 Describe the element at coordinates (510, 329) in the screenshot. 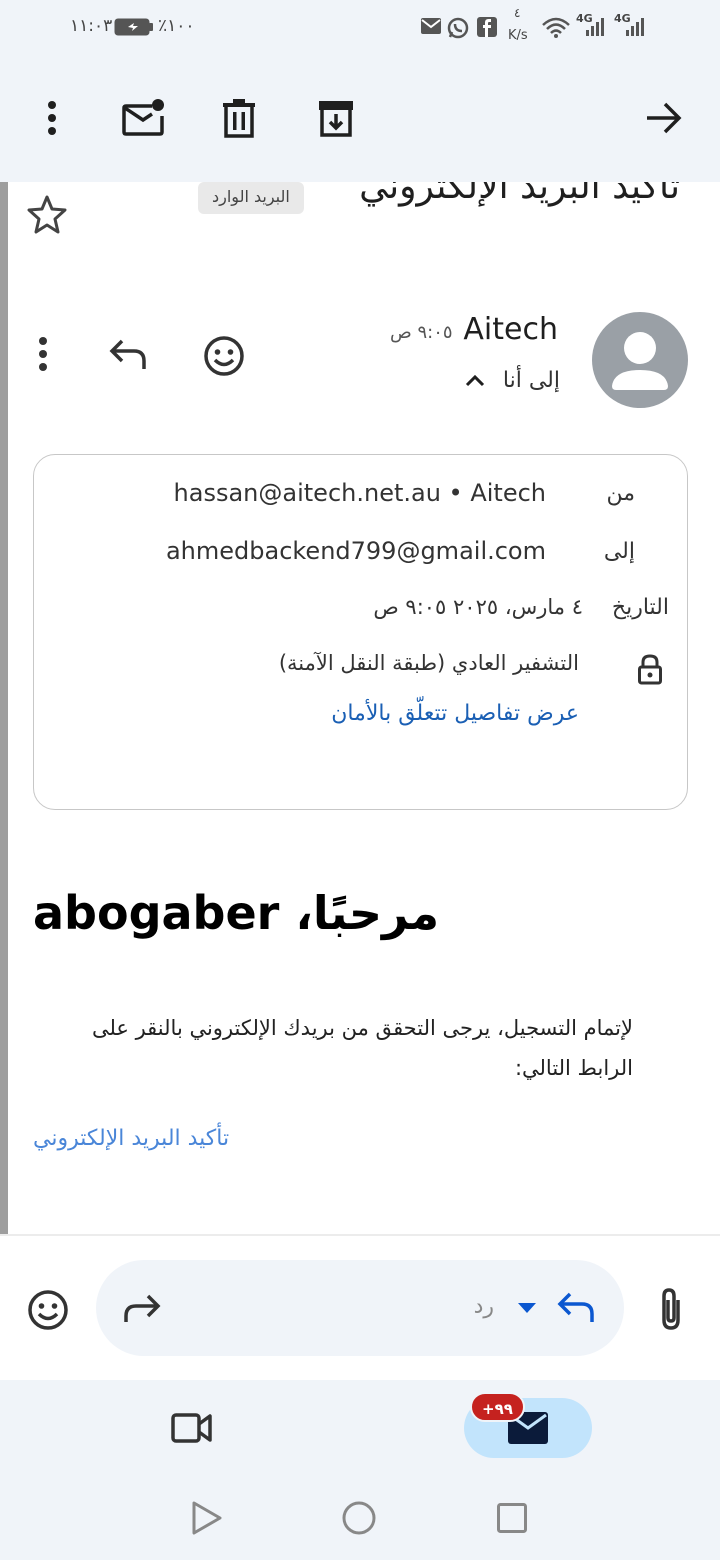

I see `sender-name: Aitech` at that location.